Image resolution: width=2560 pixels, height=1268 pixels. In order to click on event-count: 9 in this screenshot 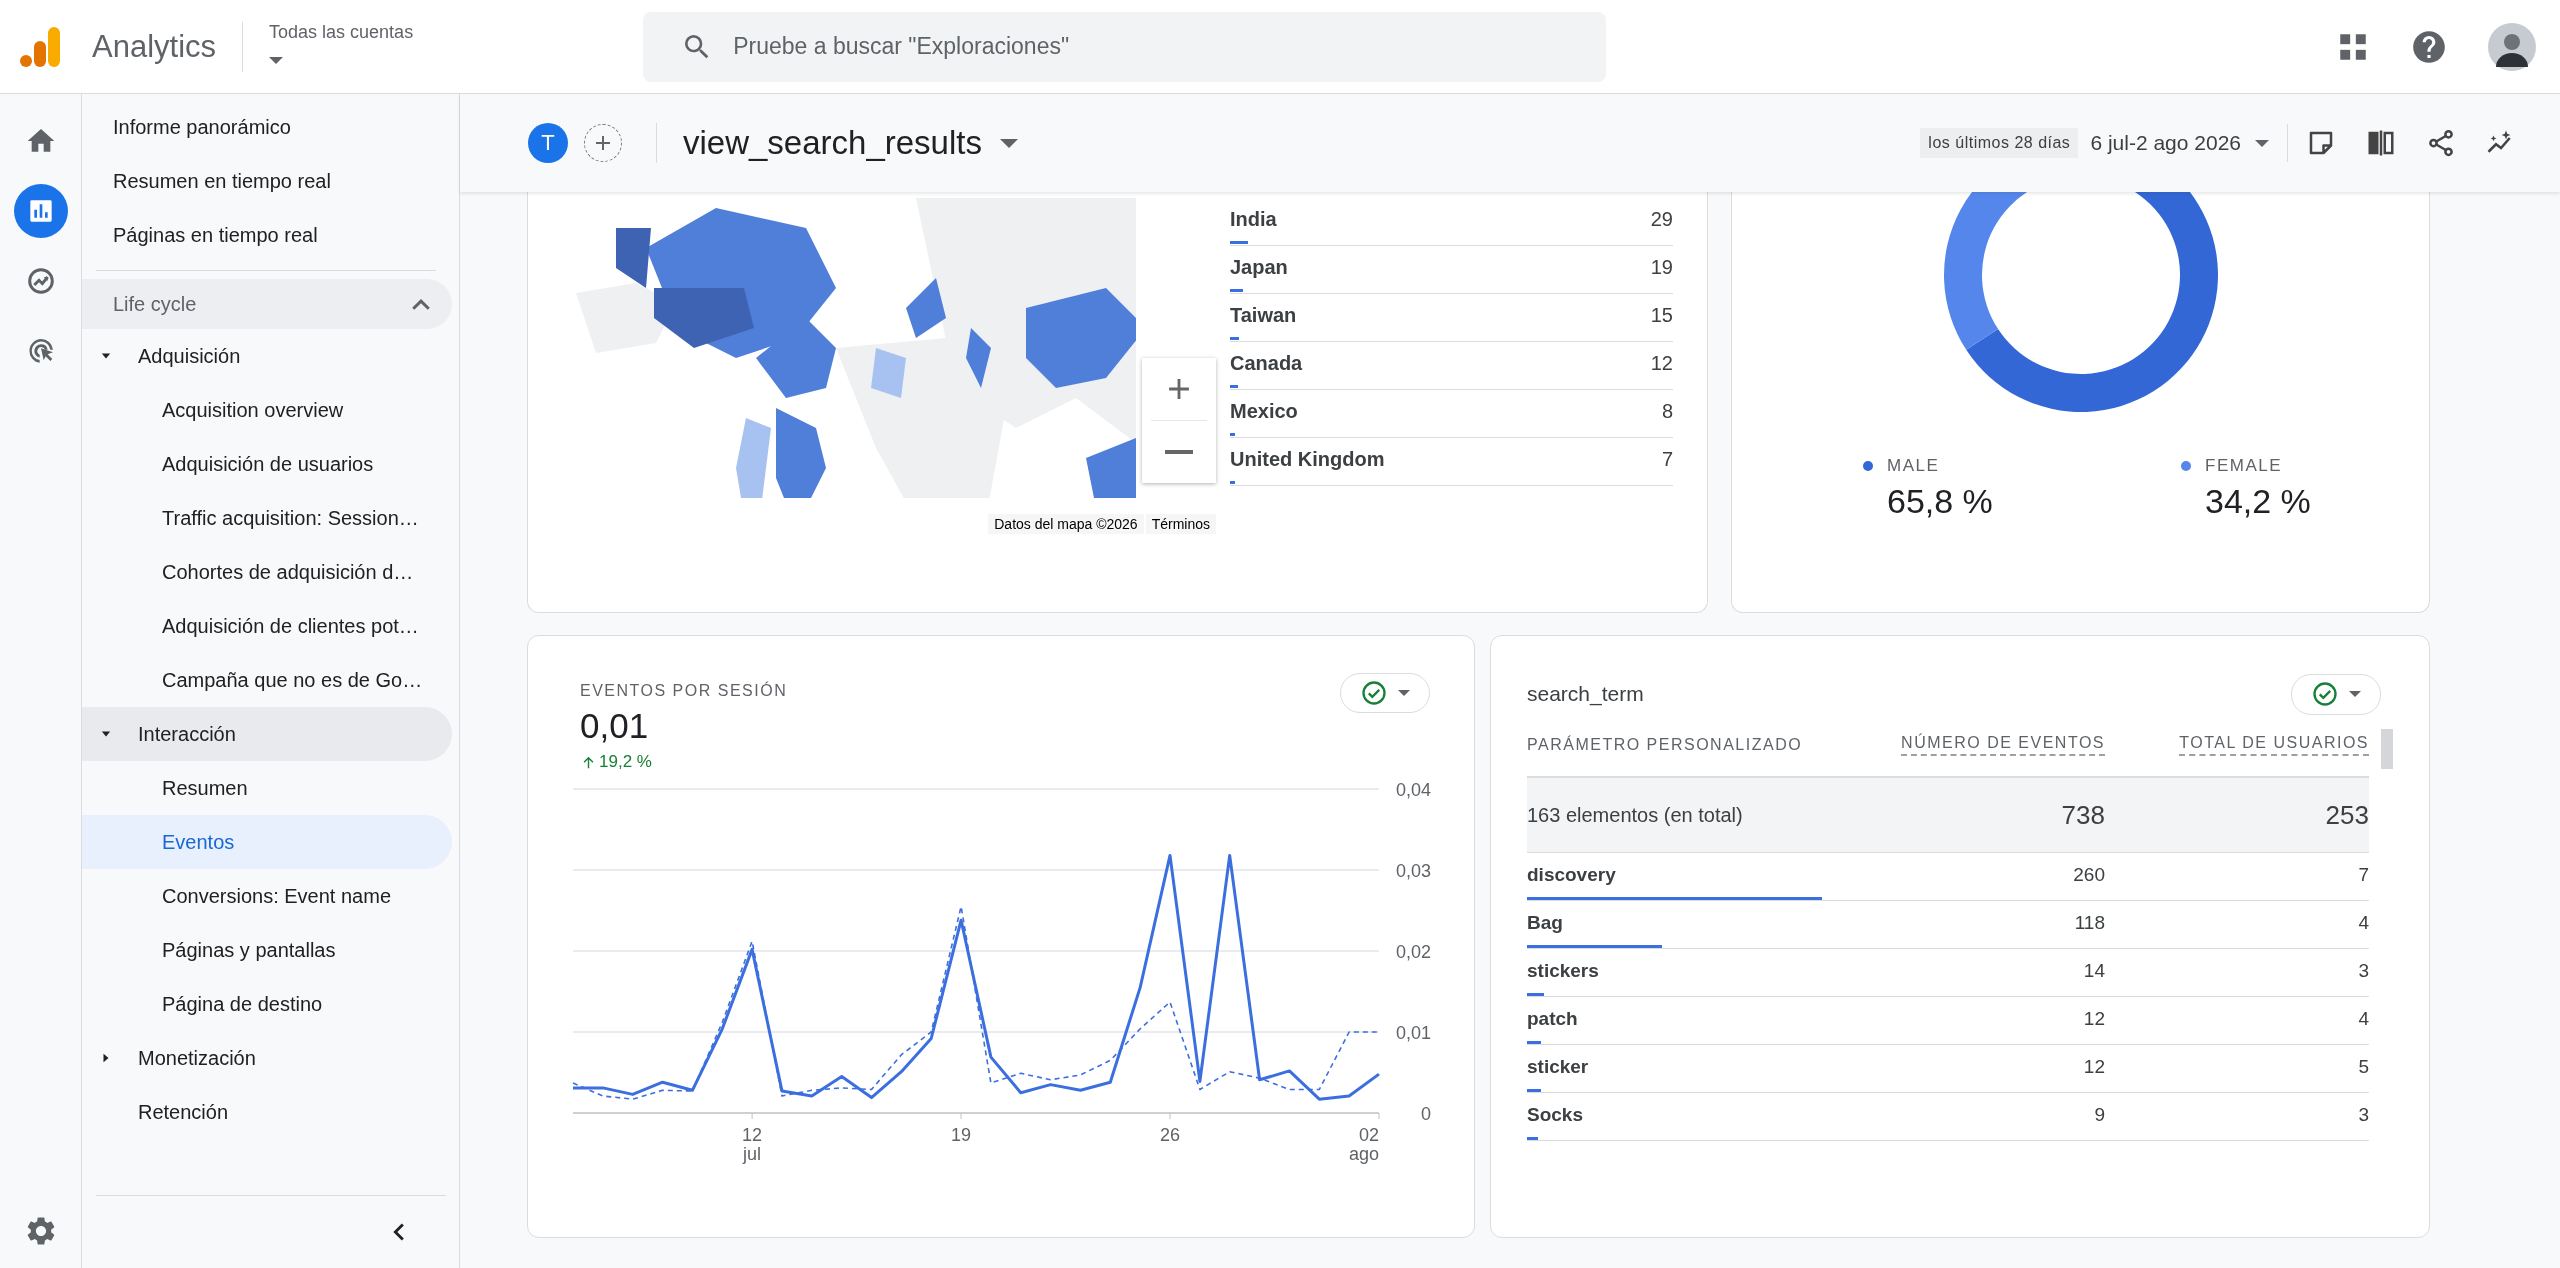, I will do `click(2099, 1114)`.